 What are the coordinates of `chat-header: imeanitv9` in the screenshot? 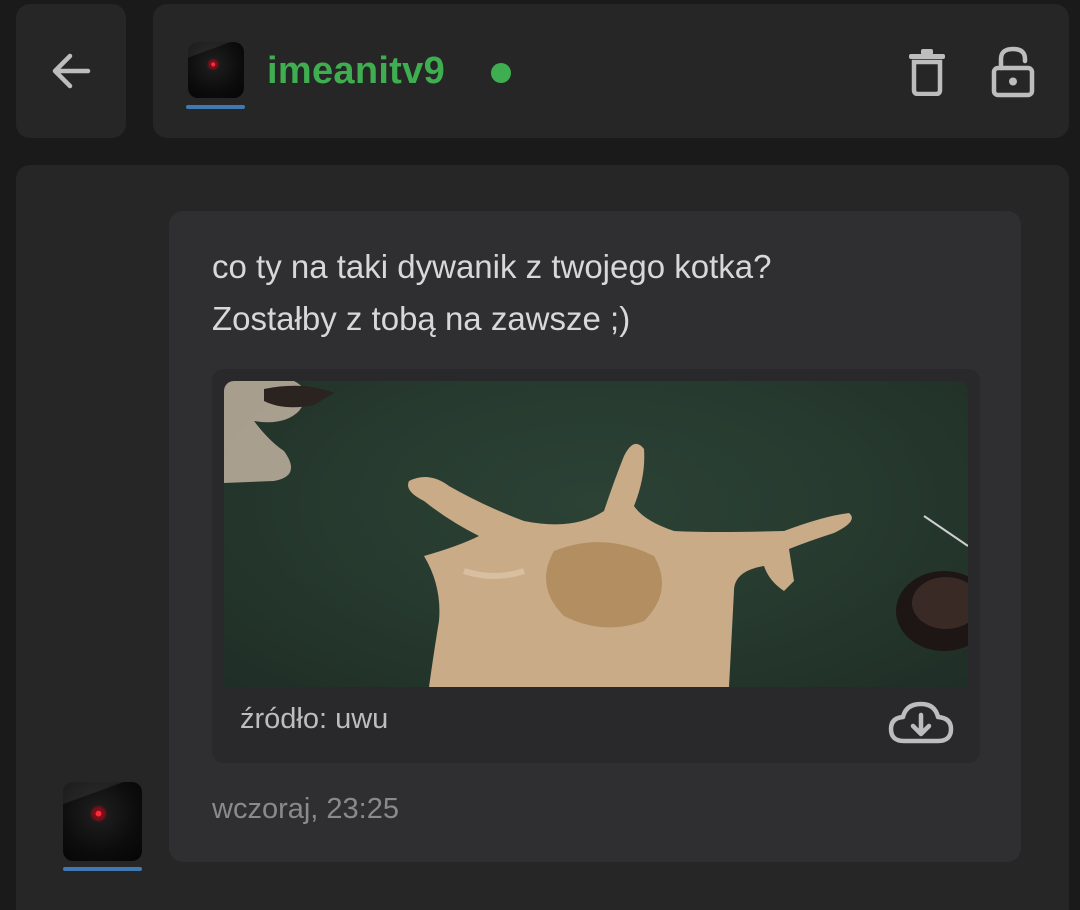 It's located at (611, 71).